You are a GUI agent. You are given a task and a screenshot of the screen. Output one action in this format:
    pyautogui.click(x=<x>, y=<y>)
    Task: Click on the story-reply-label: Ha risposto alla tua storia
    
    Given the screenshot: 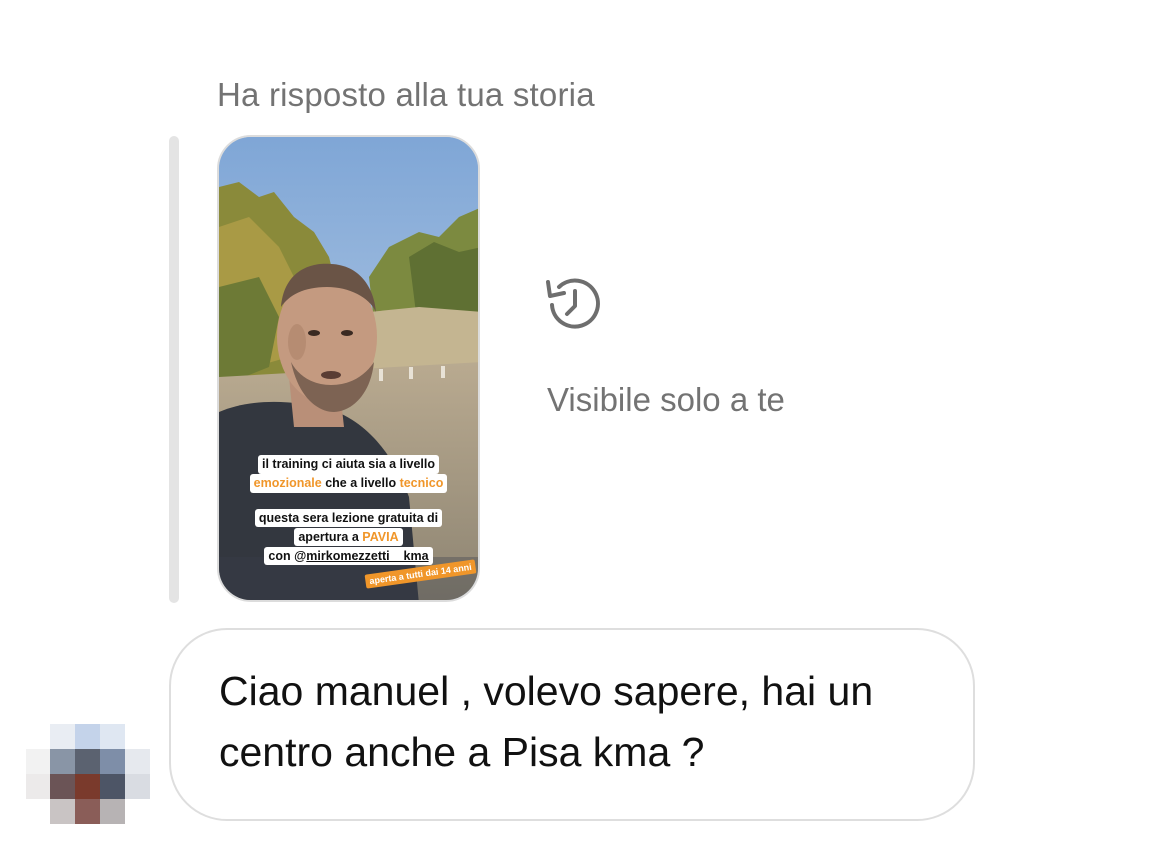 What is the action you would take?
    pyautogui.click(x=406, y=94)
    